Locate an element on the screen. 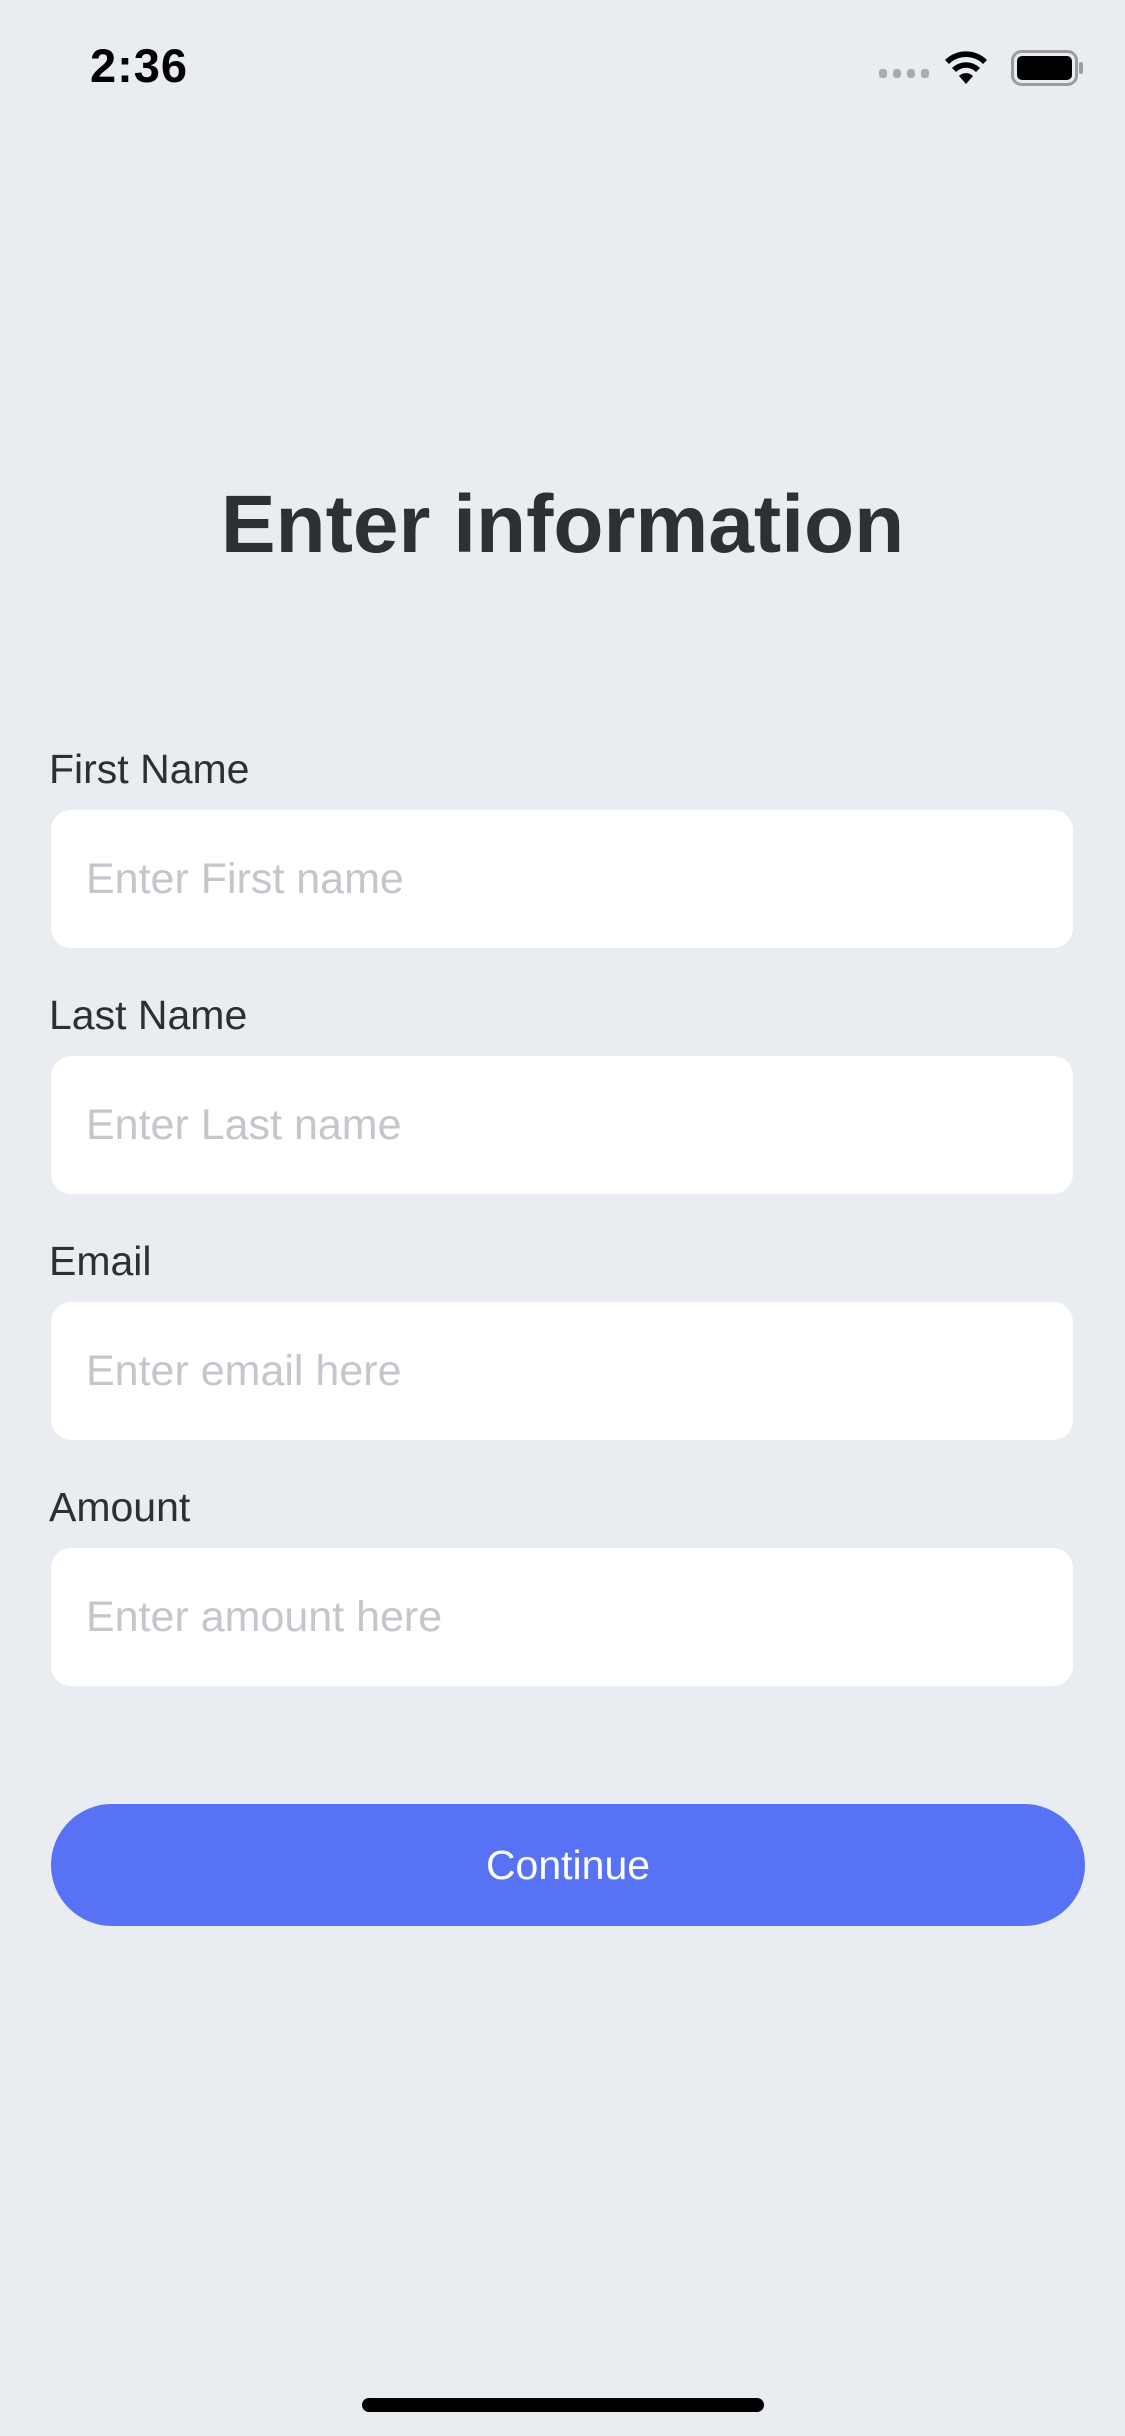 Image resolution: width=1125 pixels, height=2436 pixels. home-indicator is located at coordinates (563, 2405).